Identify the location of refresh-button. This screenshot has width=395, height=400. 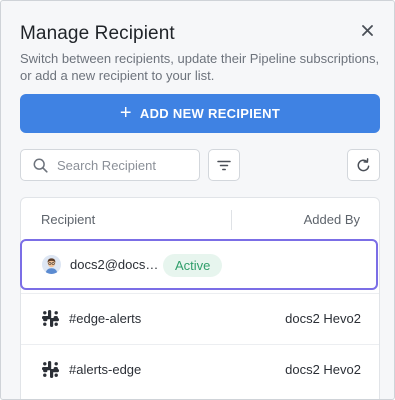
(363, 165).